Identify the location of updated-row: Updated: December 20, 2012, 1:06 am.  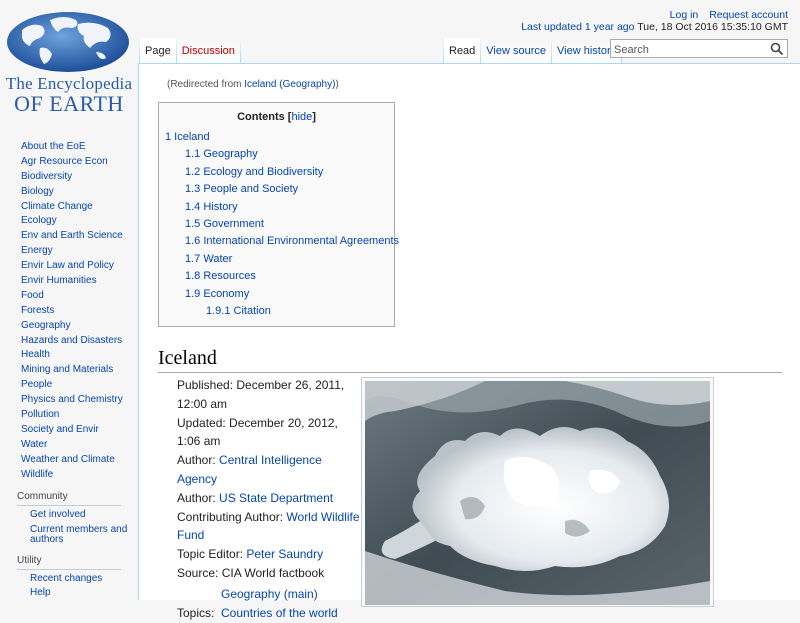
(270, 433).